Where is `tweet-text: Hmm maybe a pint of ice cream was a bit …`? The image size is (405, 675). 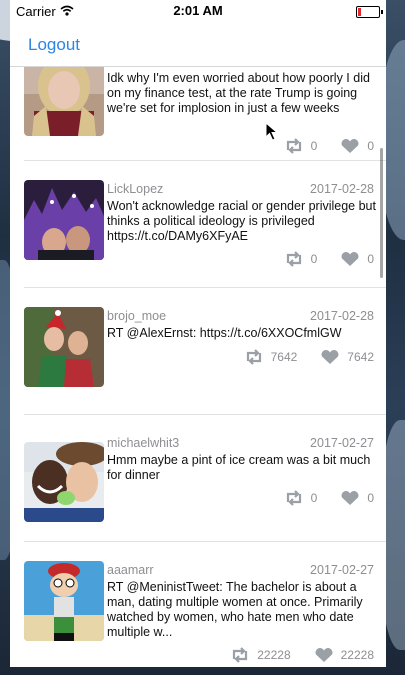 tweet-text: Hmm maybe a pint of ice cream was a bit … is located at coordinates (239, 467).